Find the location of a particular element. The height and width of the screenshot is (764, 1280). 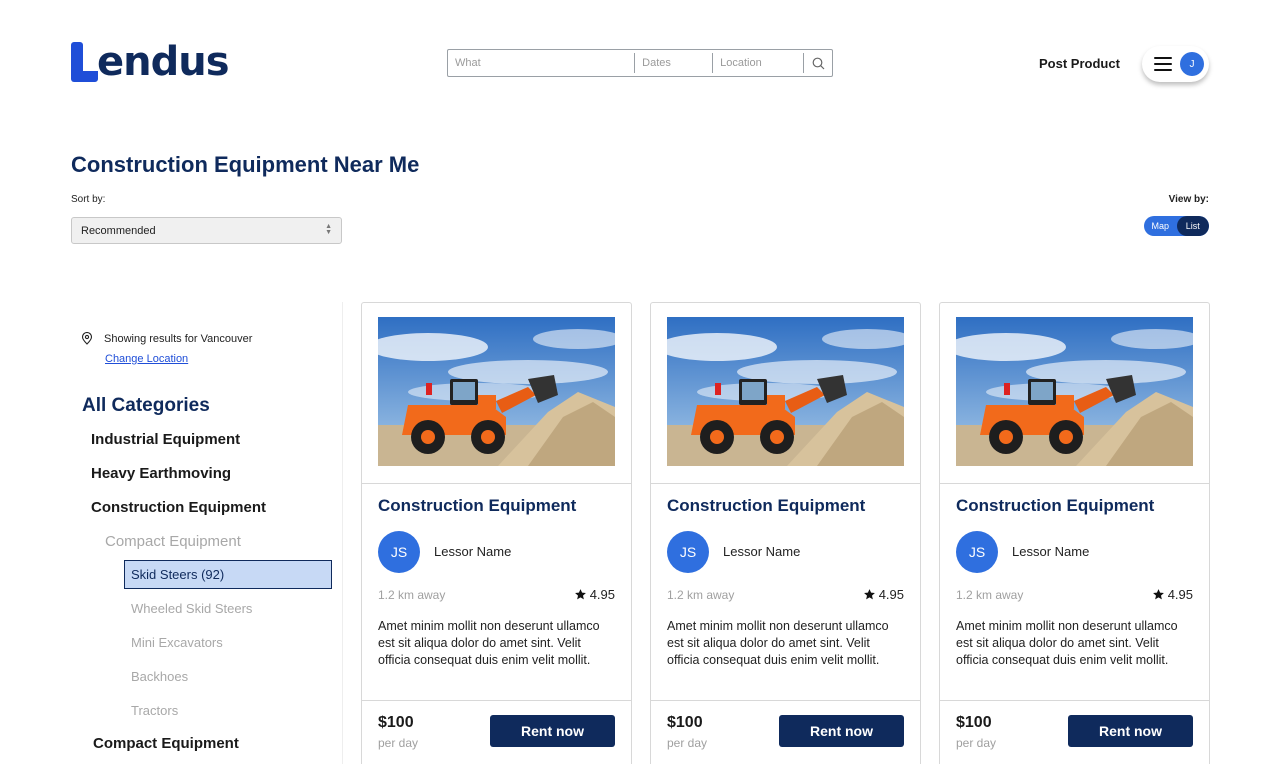

sidebar-item-industrial: Industrial Equipment is located at coordinates (165, 439).